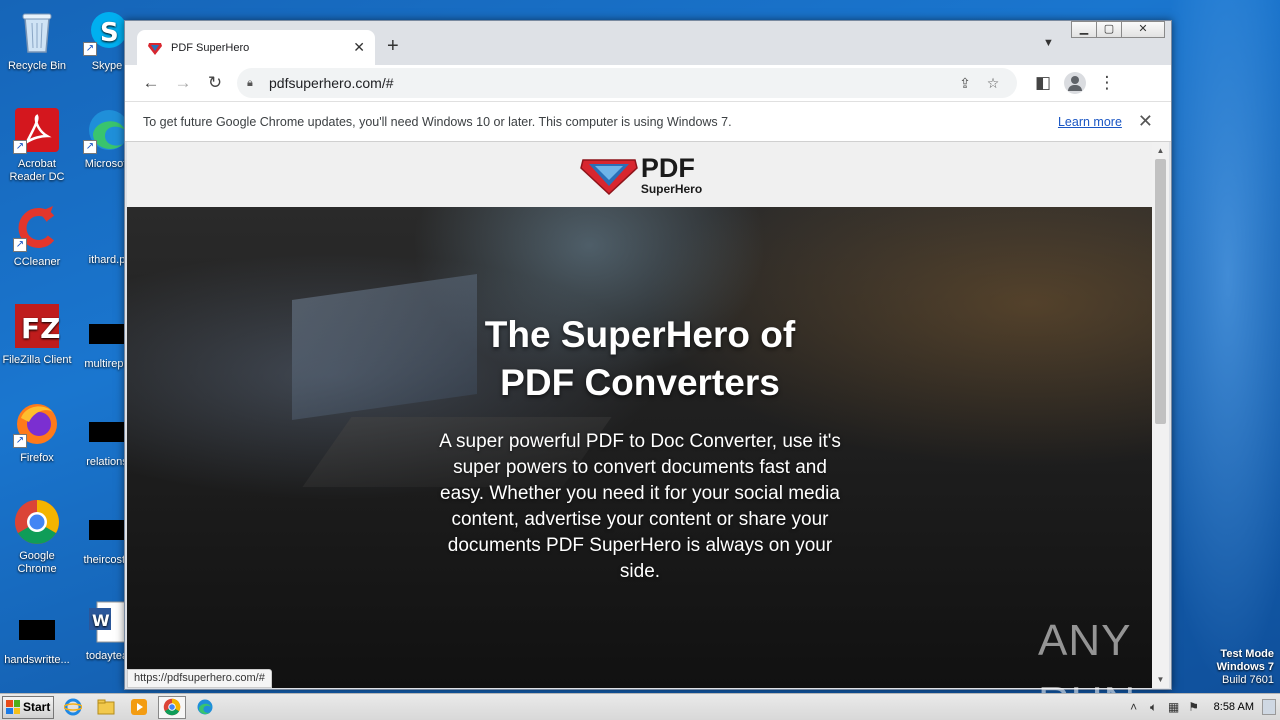  What do you see at coordinates (1234, 707) in the screenshot?
I see `clock: 8:58 AM` at bounding box center [1234, 707].